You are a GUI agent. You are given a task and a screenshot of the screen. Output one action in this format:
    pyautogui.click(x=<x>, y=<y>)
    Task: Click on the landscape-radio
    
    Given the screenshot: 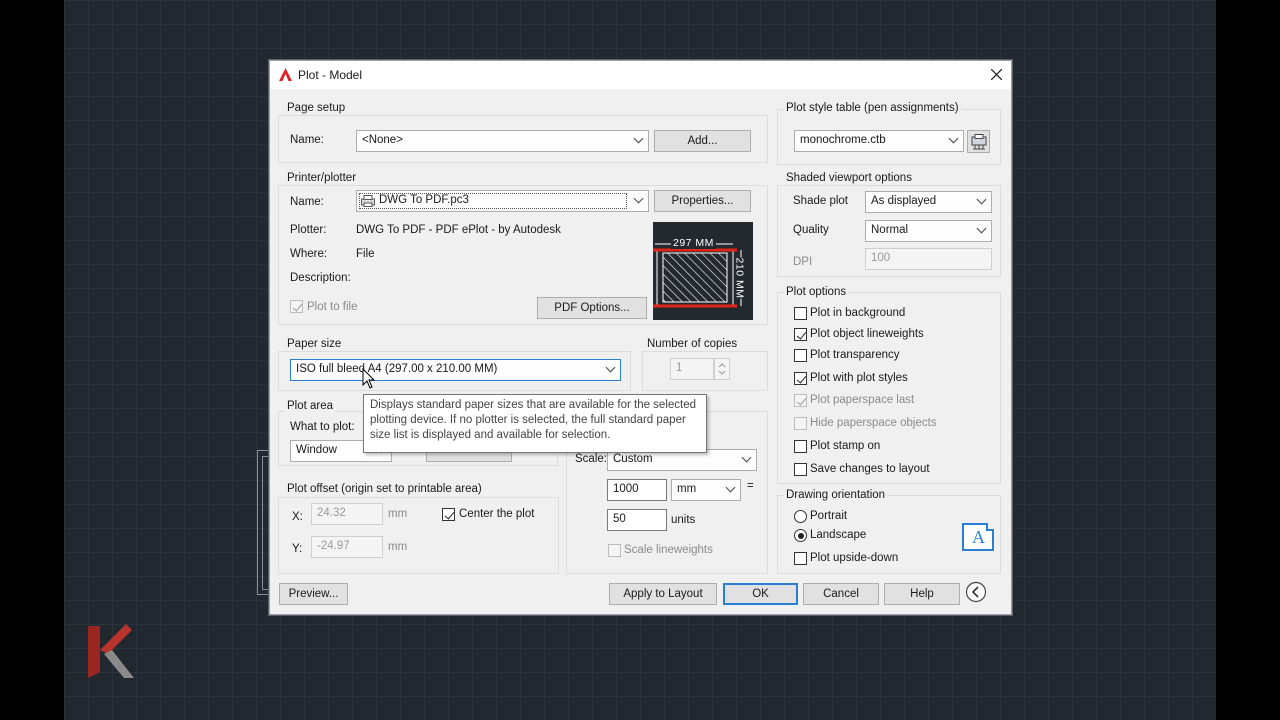 What is the action you would take?
    pyautogui.click(x=800, y=535)
    